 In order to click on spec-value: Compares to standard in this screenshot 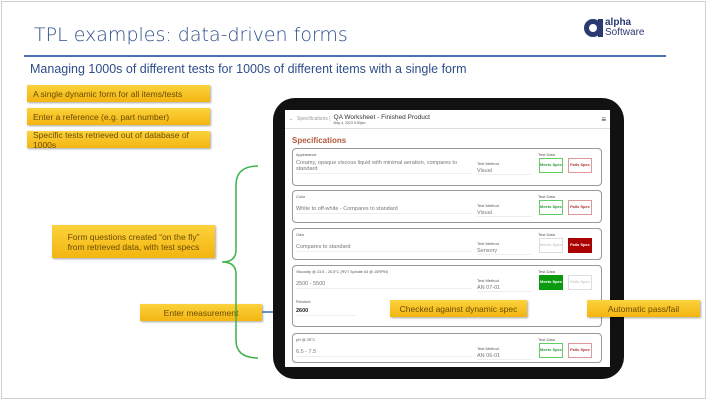, I will do `click(384, 246)`.